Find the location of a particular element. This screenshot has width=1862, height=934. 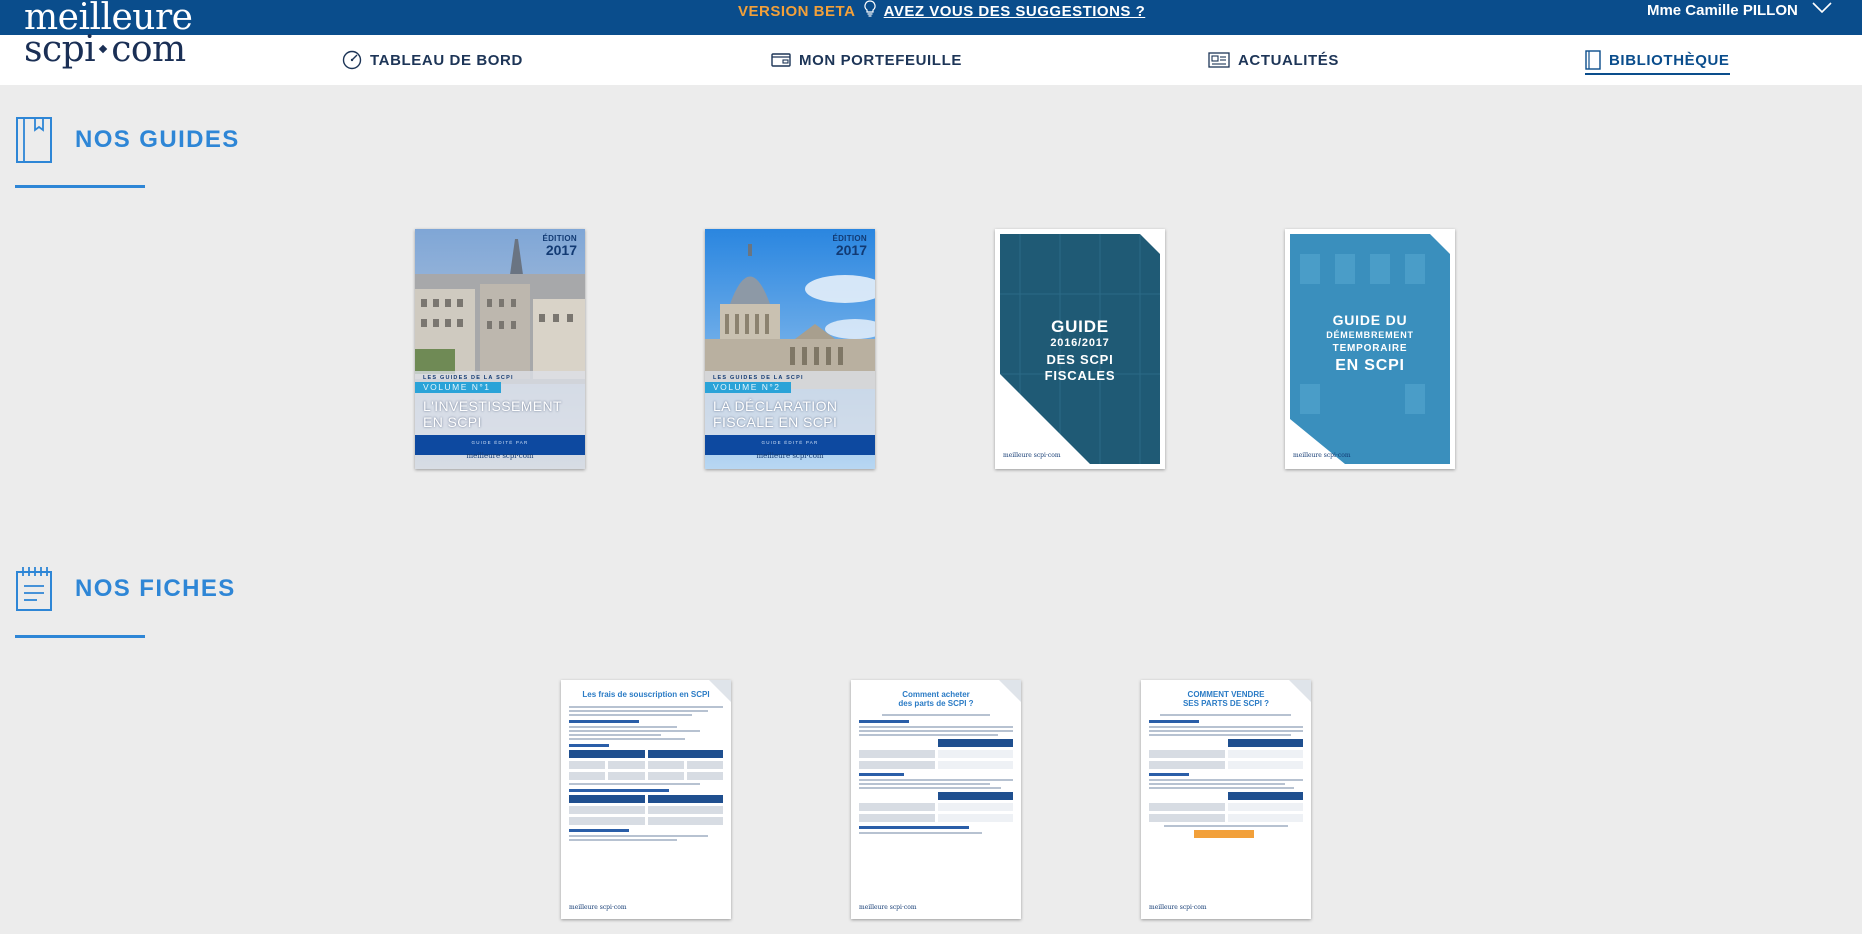

beta-banner: VERSION BETA AVEZ VOUS DES SUGGESTIONS ? is located at coordinates (941, 11).